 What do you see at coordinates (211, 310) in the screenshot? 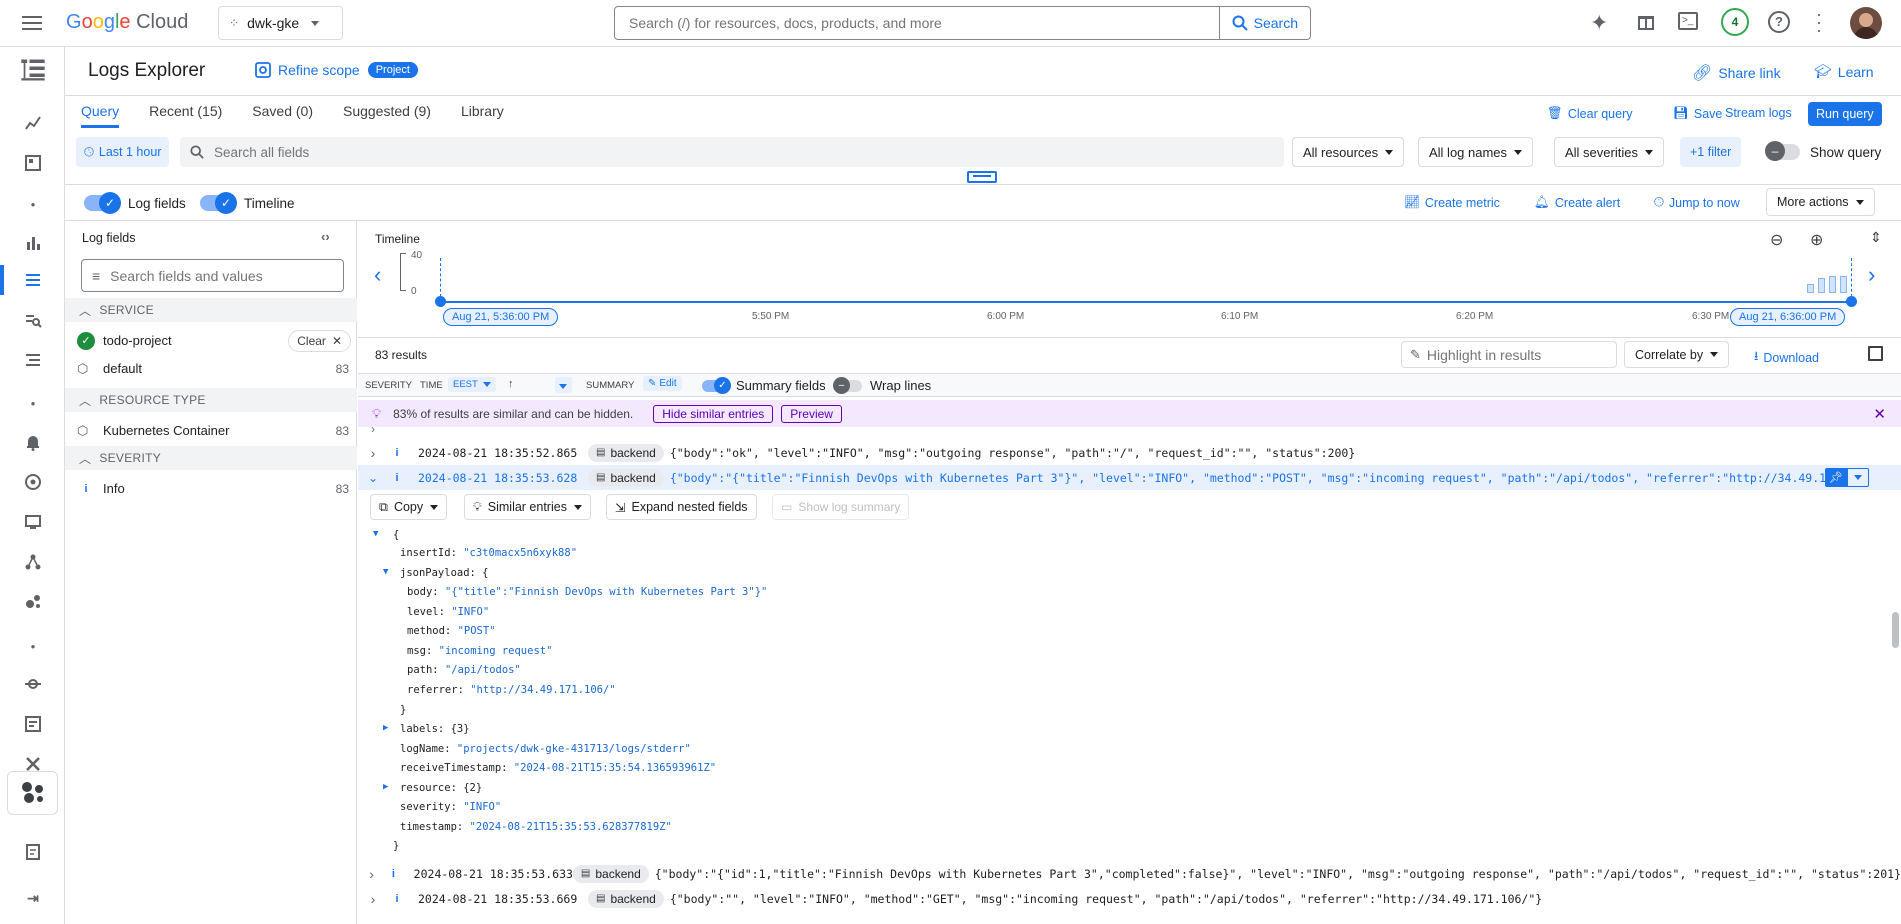
I see `section-service: ︿ SERVICE` at bounding box center [211, 310].